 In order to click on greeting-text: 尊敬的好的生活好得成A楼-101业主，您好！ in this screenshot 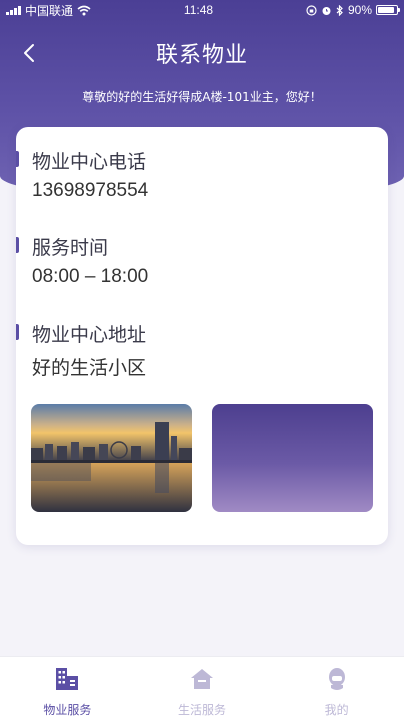, I will do `click(202, 97)`.